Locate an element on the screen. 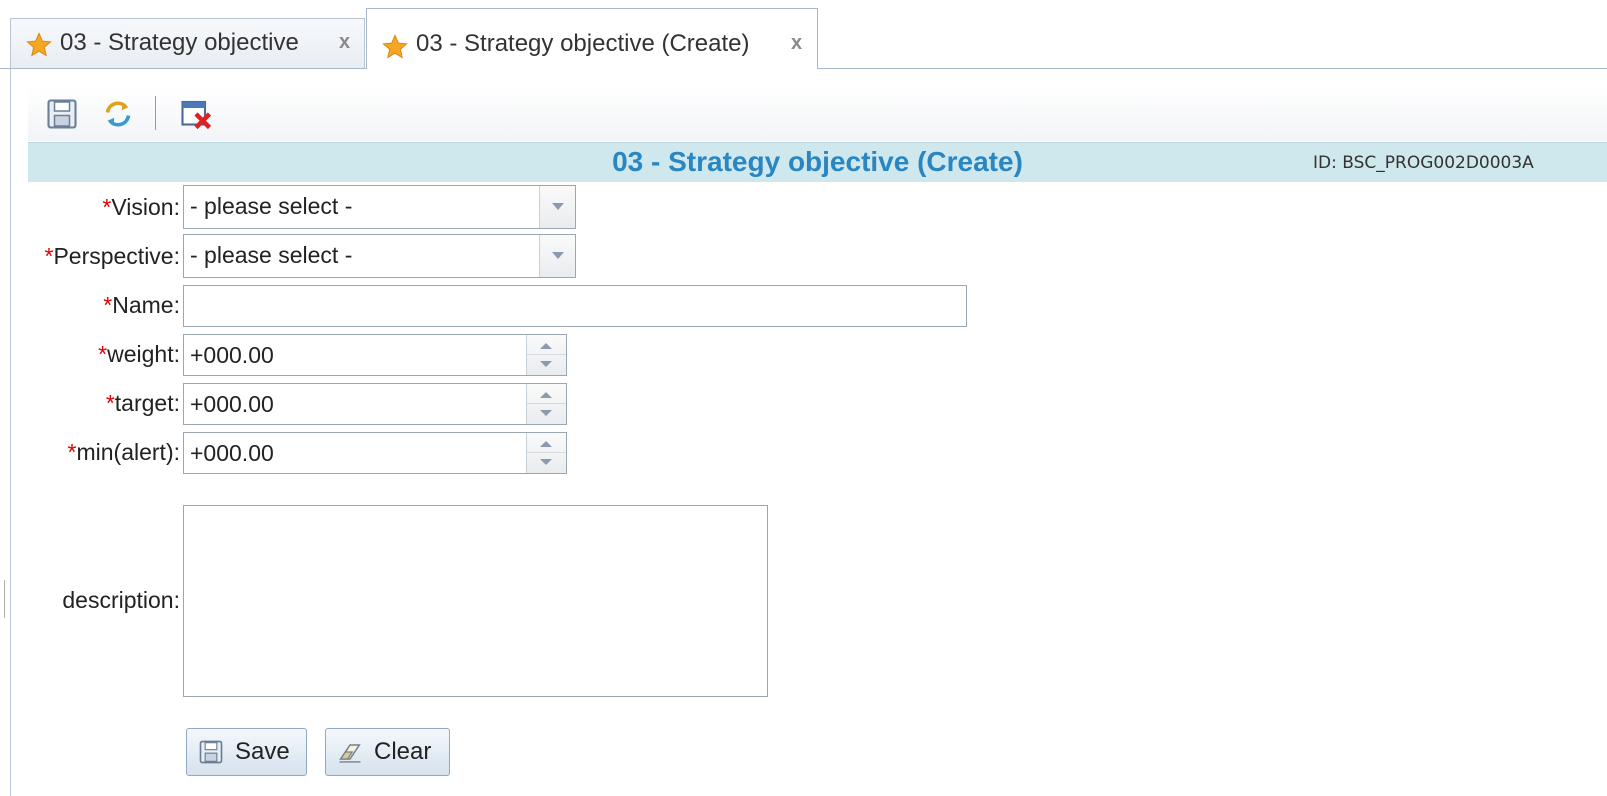 This screenshot has width=1607, height=796. vision-select-value: - please select - is located at coordinates (271, 206).